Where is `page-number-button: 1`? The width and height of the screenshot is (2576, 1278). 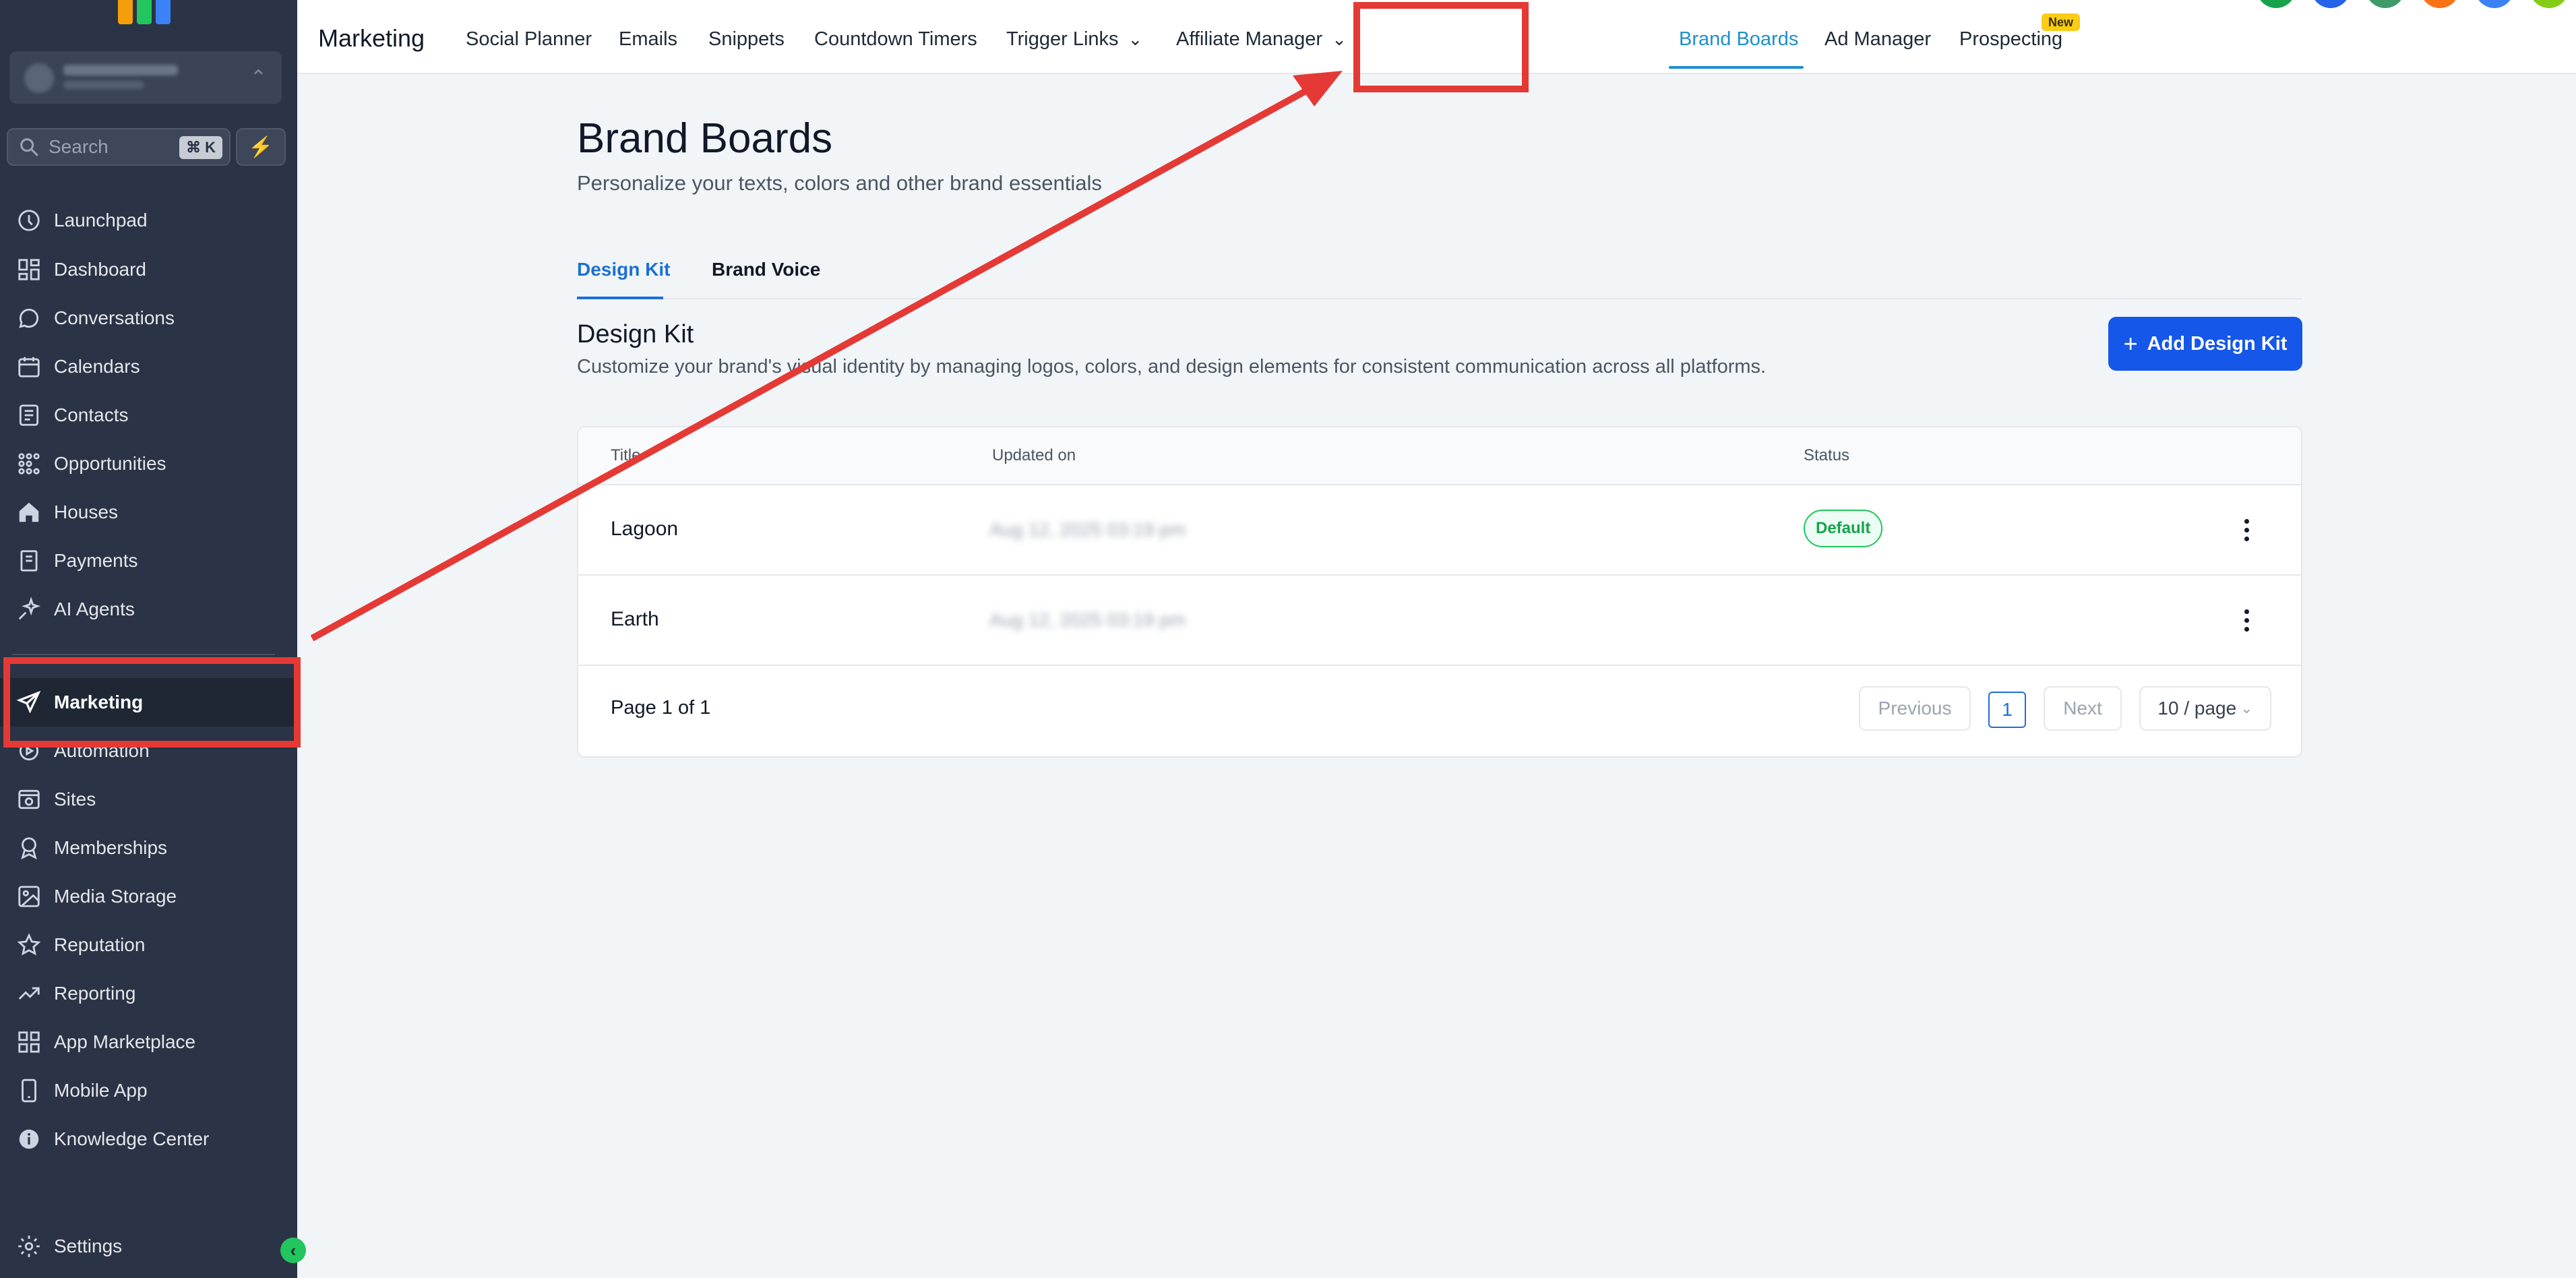
page-number-button: 1 is located at coordinates (2007, 710).